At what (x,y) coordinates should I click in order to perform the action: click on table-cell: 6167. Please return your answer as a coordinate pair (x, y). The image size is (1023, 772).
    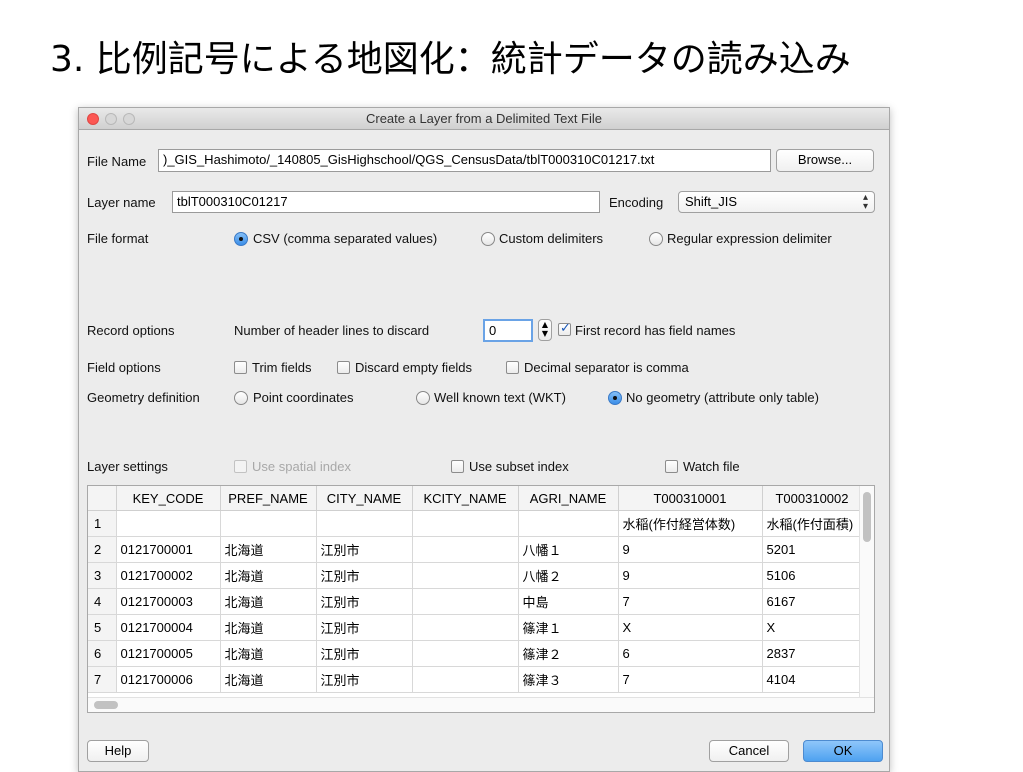
    Looking at the image, I should click on (812, 601).